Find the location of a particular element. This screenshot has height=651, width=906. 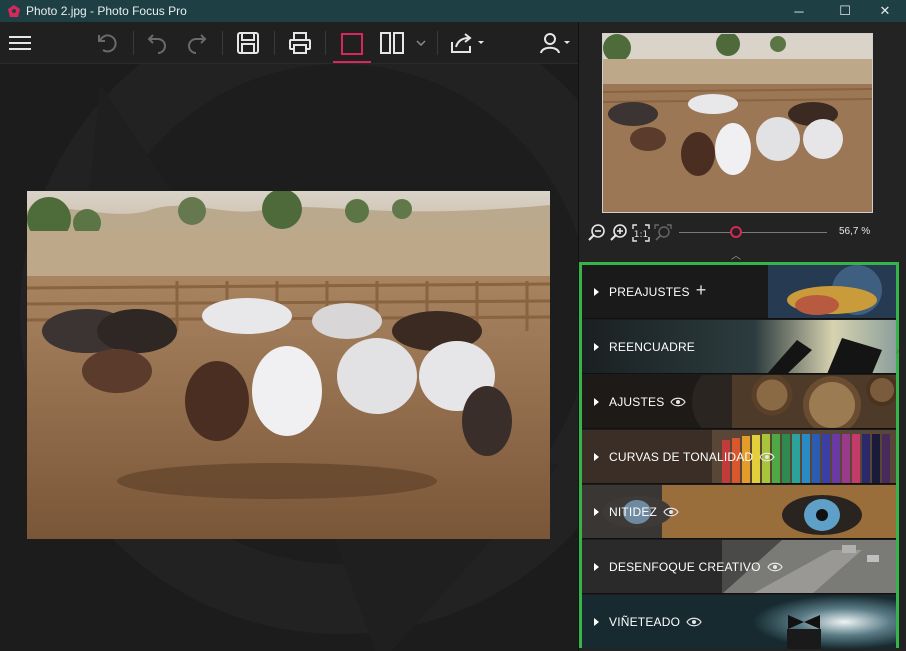

account-icon is located at coordinates (555, 43).